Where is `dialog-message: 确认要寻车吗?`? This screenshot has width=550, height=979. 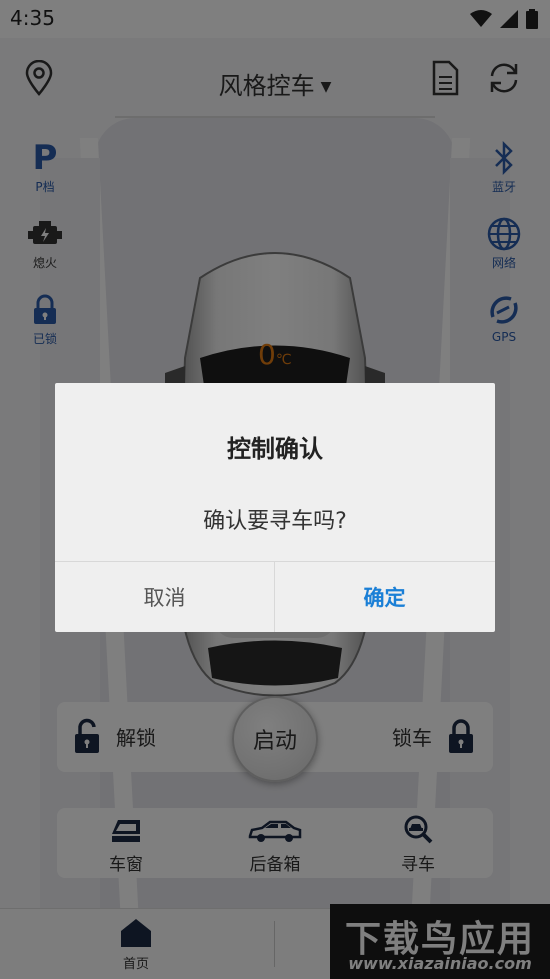
dialog-message: 确认要寻车吗? is located at coordinates (275, 521).